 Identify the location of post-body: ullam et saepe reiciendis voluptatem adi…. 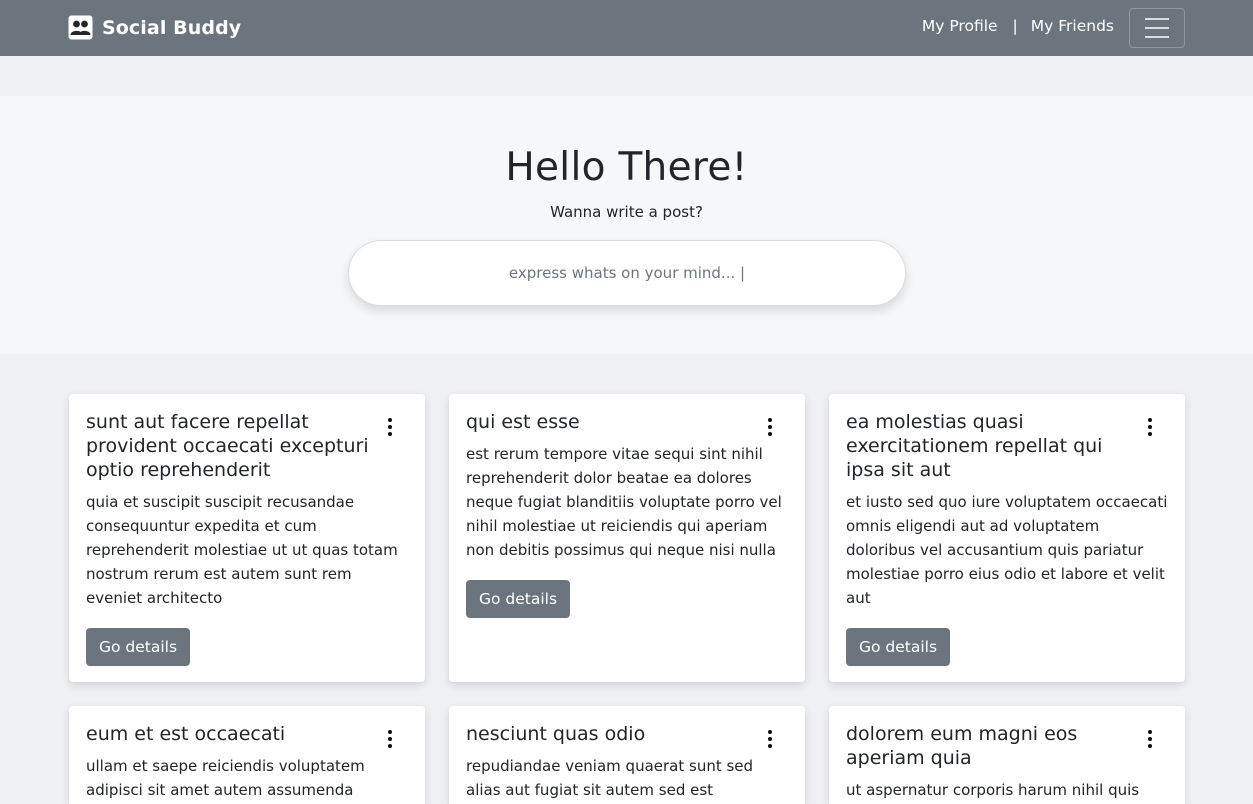
(225, 778).